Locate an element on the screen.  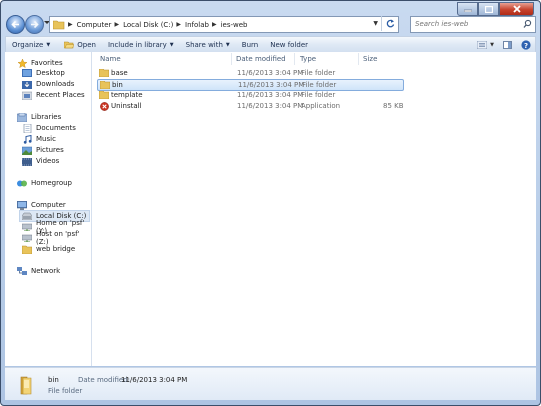
maximize-icon is located at coordinates (488, 9).